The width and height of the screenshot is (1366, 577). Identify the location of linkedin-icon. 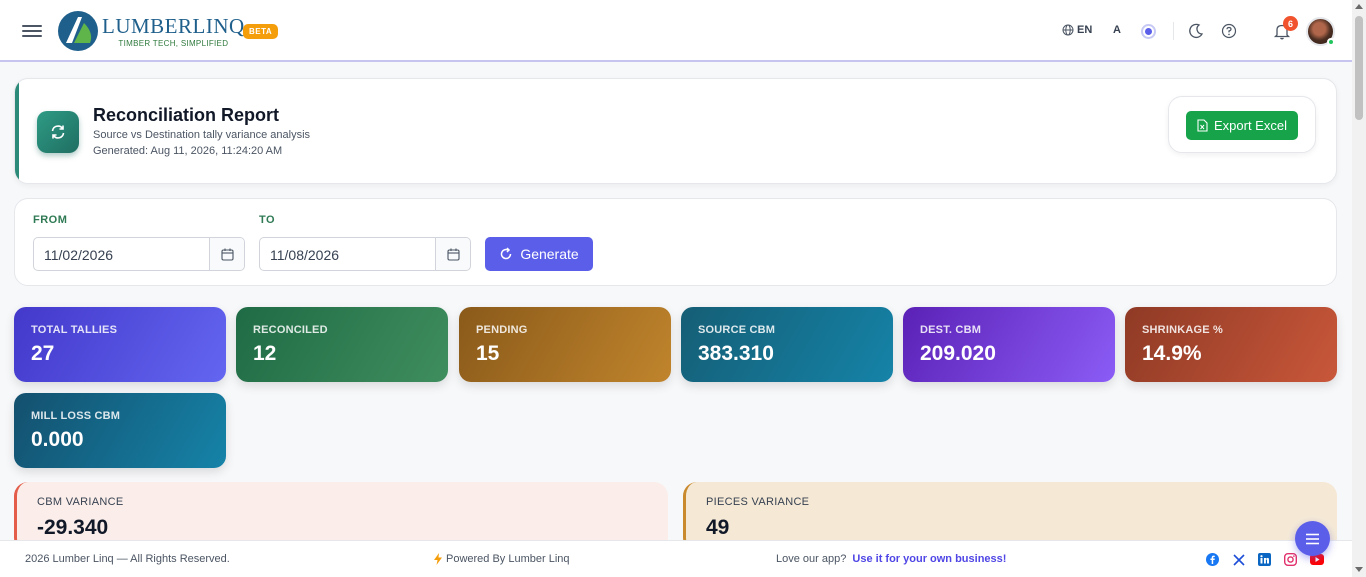
(1264, 559).